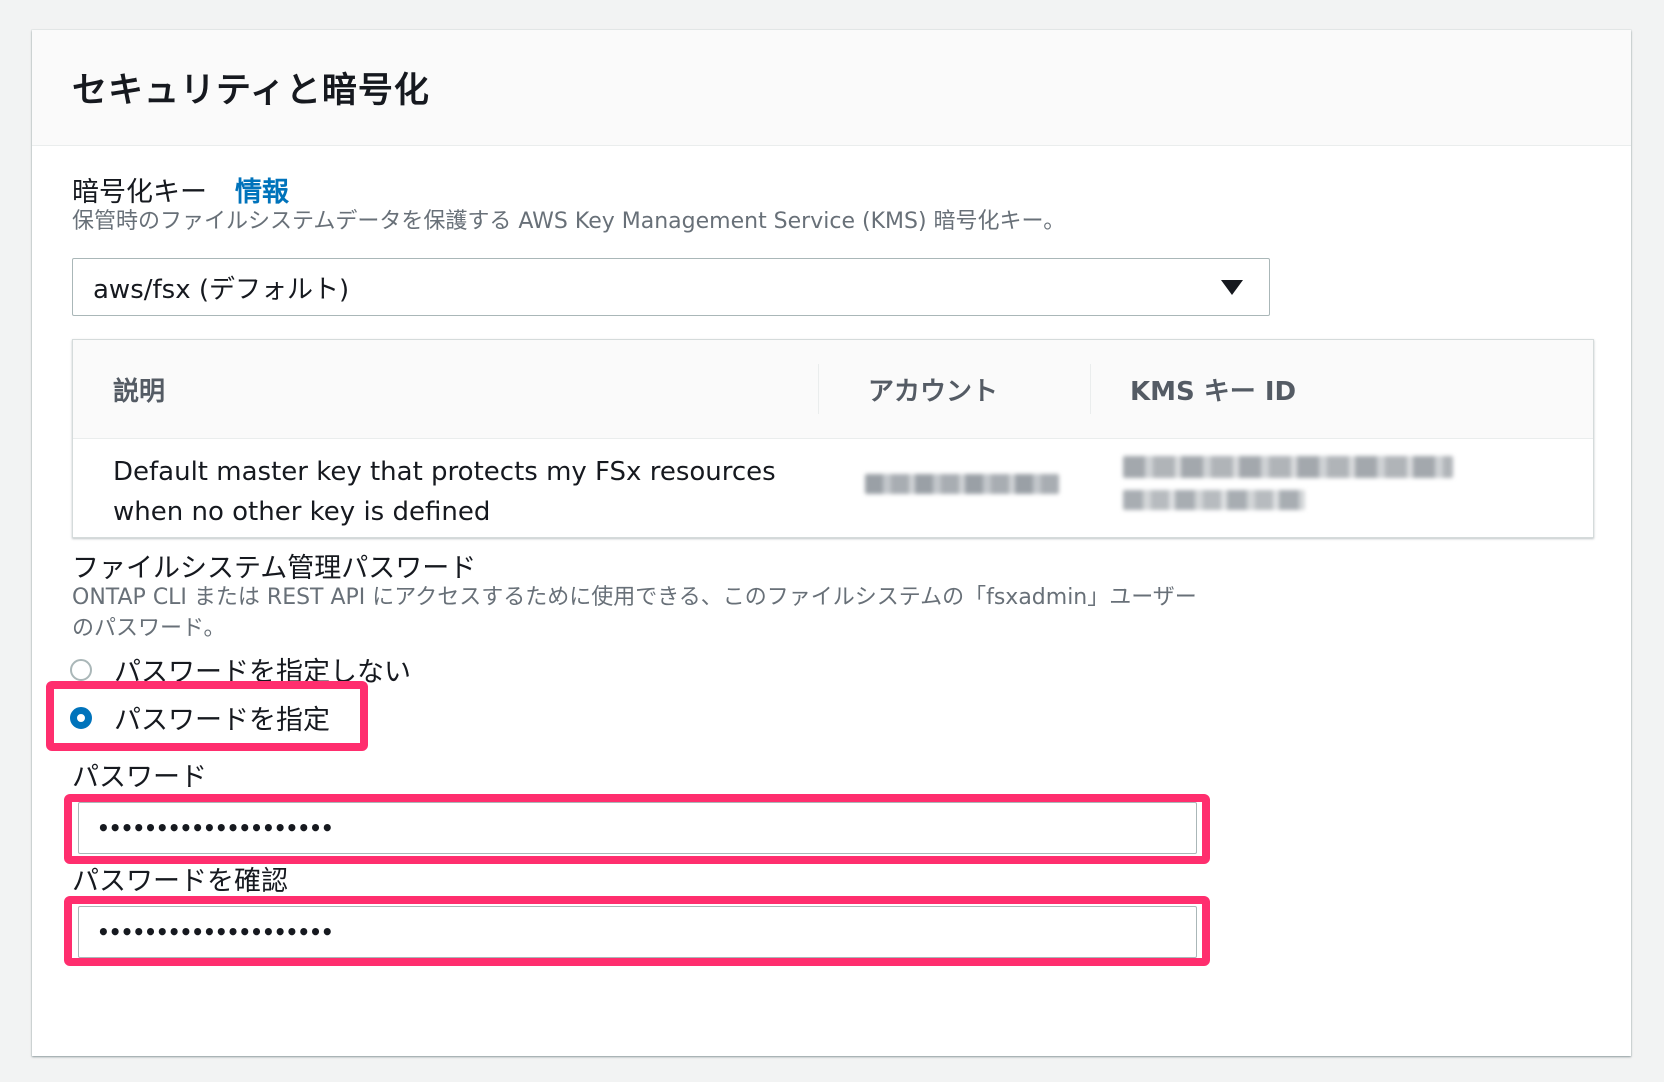 The image size is (1664, 1082). What do you see at coordinates (180, 881) in the screenshot?
I see `confirm-password-label: パスワードを確認` at bounding box center [180, 881].